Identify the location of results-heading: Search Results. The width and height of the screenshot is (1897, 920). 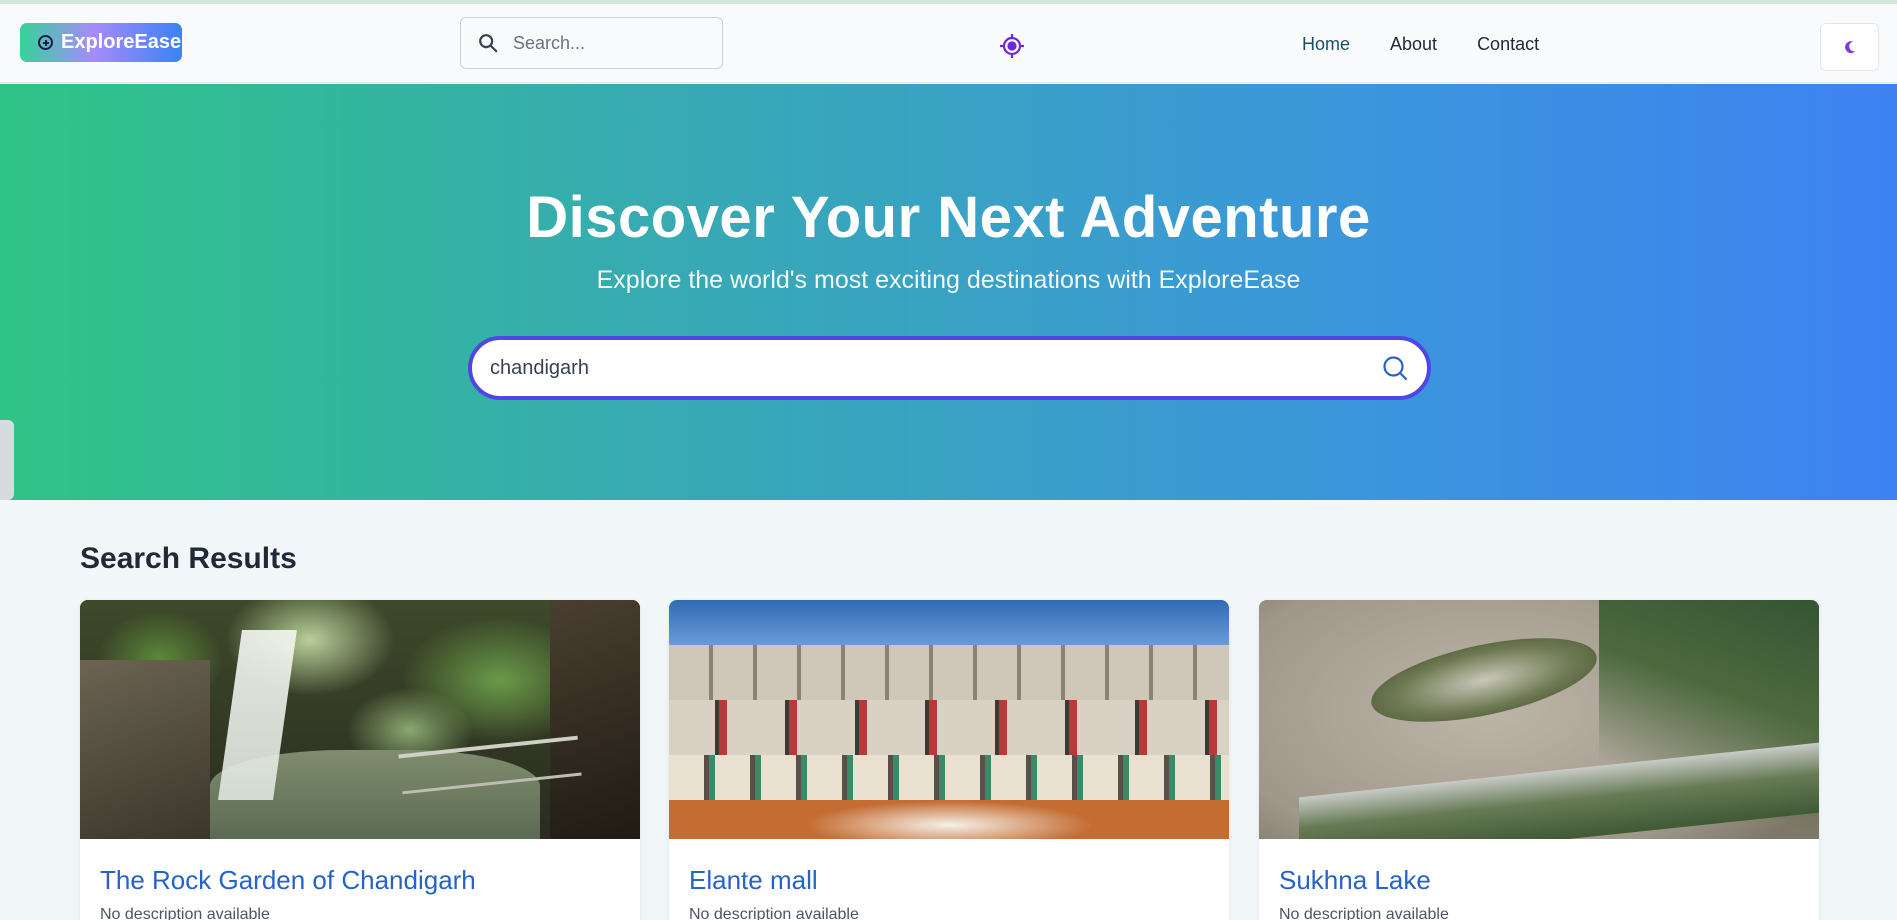
(188, 558).